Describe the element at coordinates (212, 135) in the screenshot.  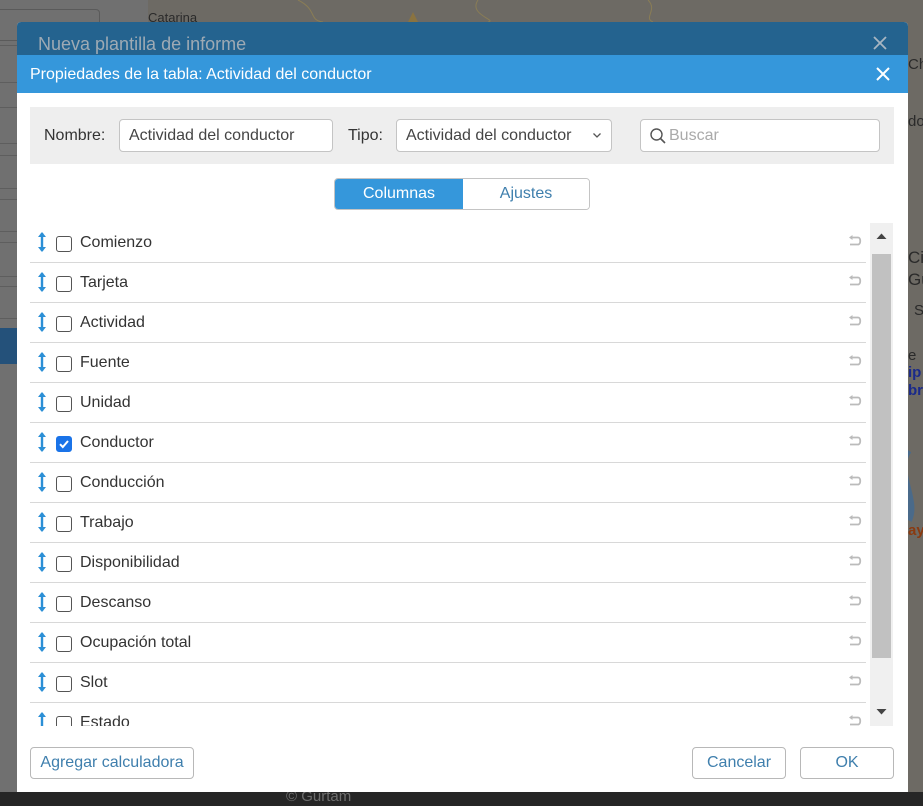
I see `name-input-value: Actividad del conductor` at that location.